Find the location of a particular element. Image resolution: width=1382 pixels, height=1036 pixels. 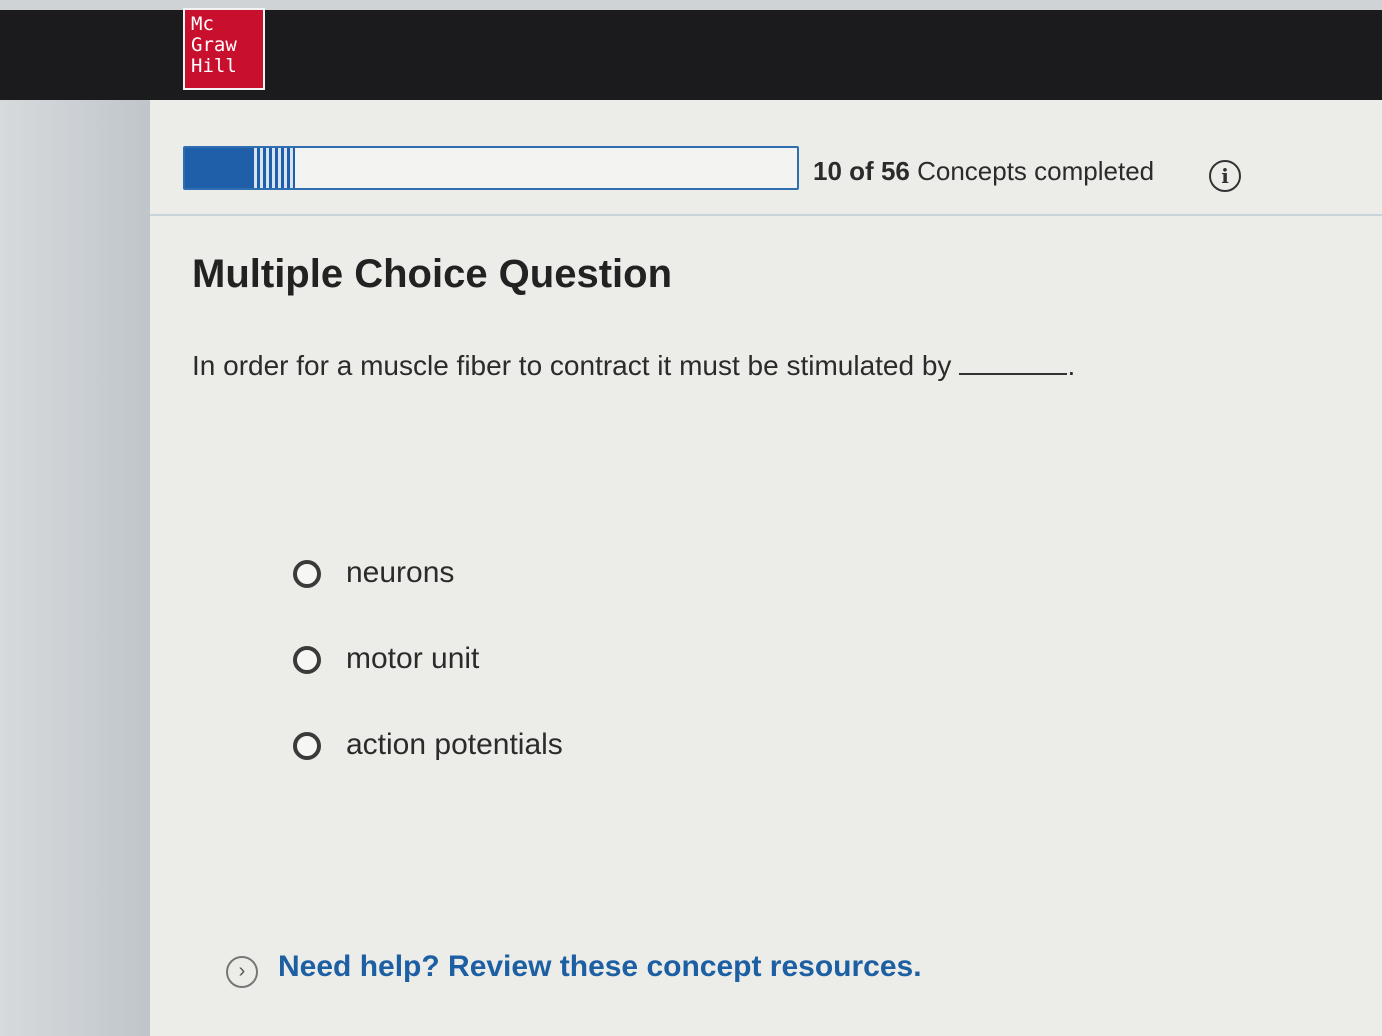

chevron-right-icon: › is located at coordinates (242, 972).